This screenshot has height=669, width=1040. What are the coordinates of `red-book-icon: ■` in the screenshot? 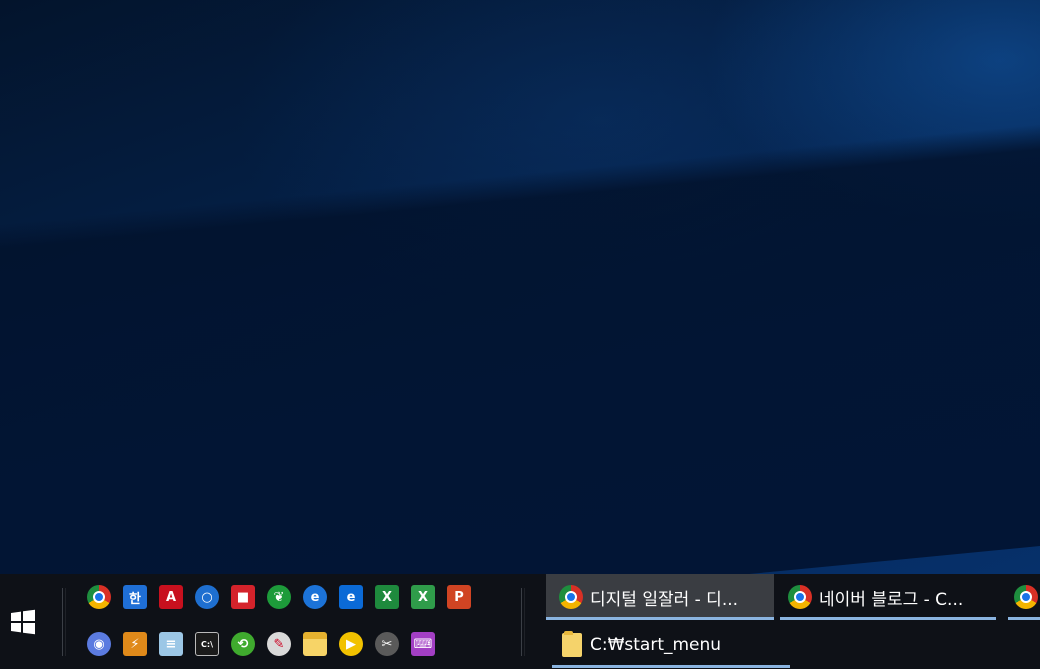 It's located at (243, 597).